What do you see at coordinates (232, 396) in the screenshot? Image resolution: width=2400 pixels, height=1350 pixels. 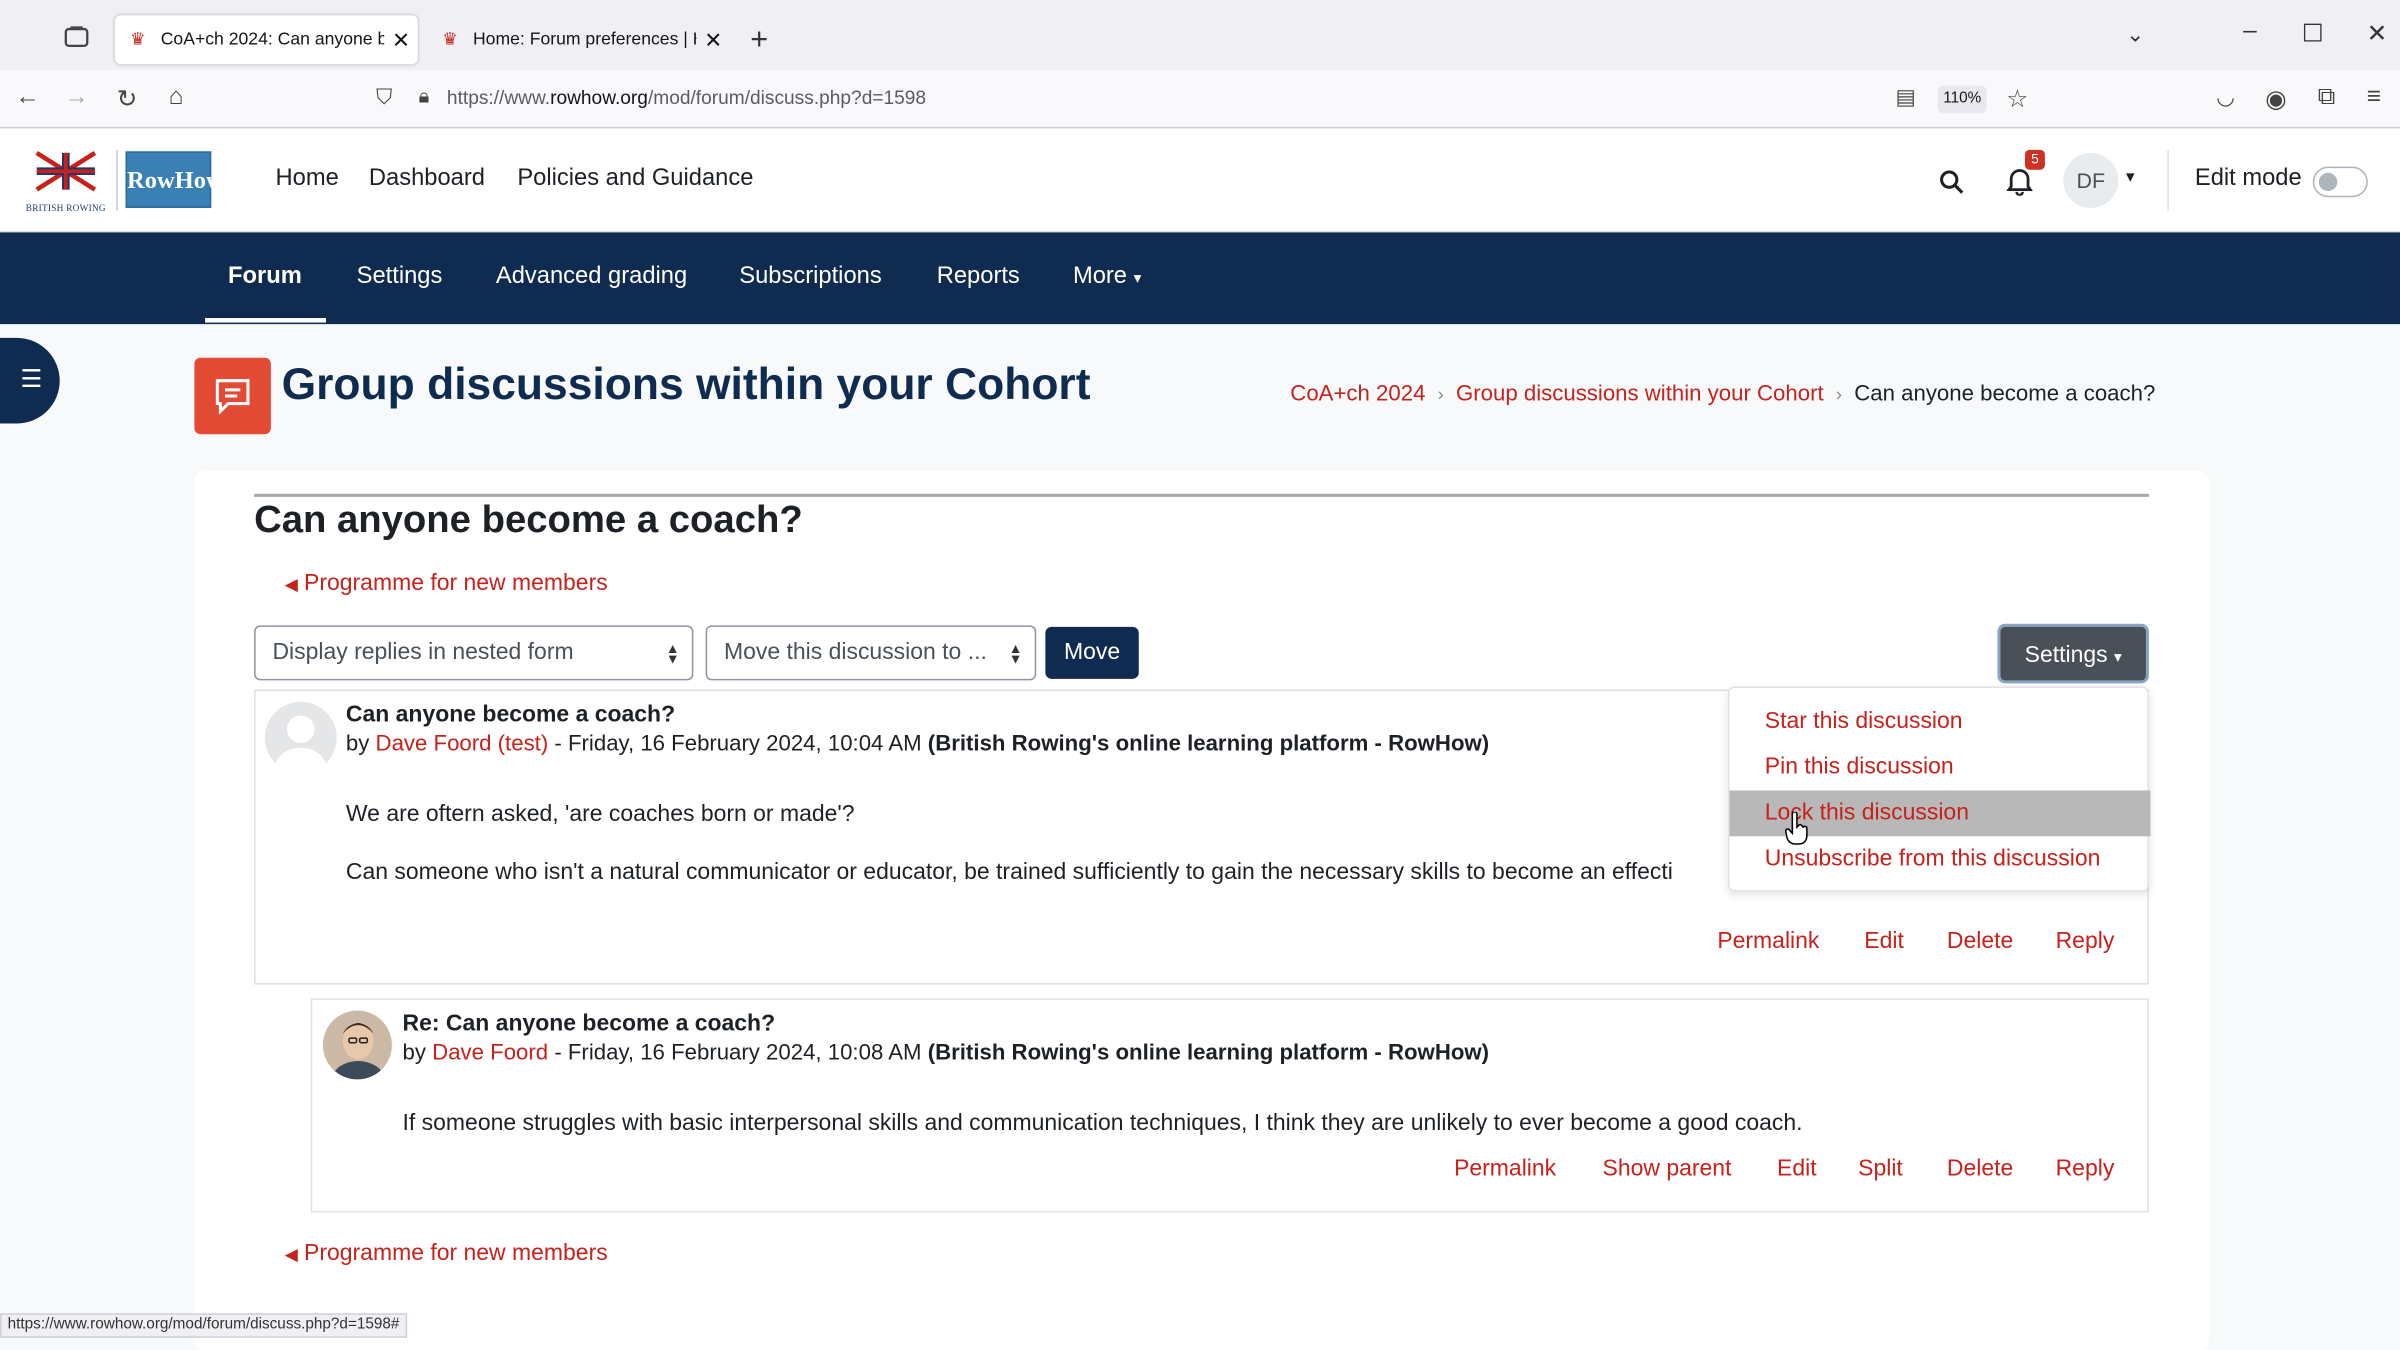 I see `forum-icon` at bounding box center [232, 396].